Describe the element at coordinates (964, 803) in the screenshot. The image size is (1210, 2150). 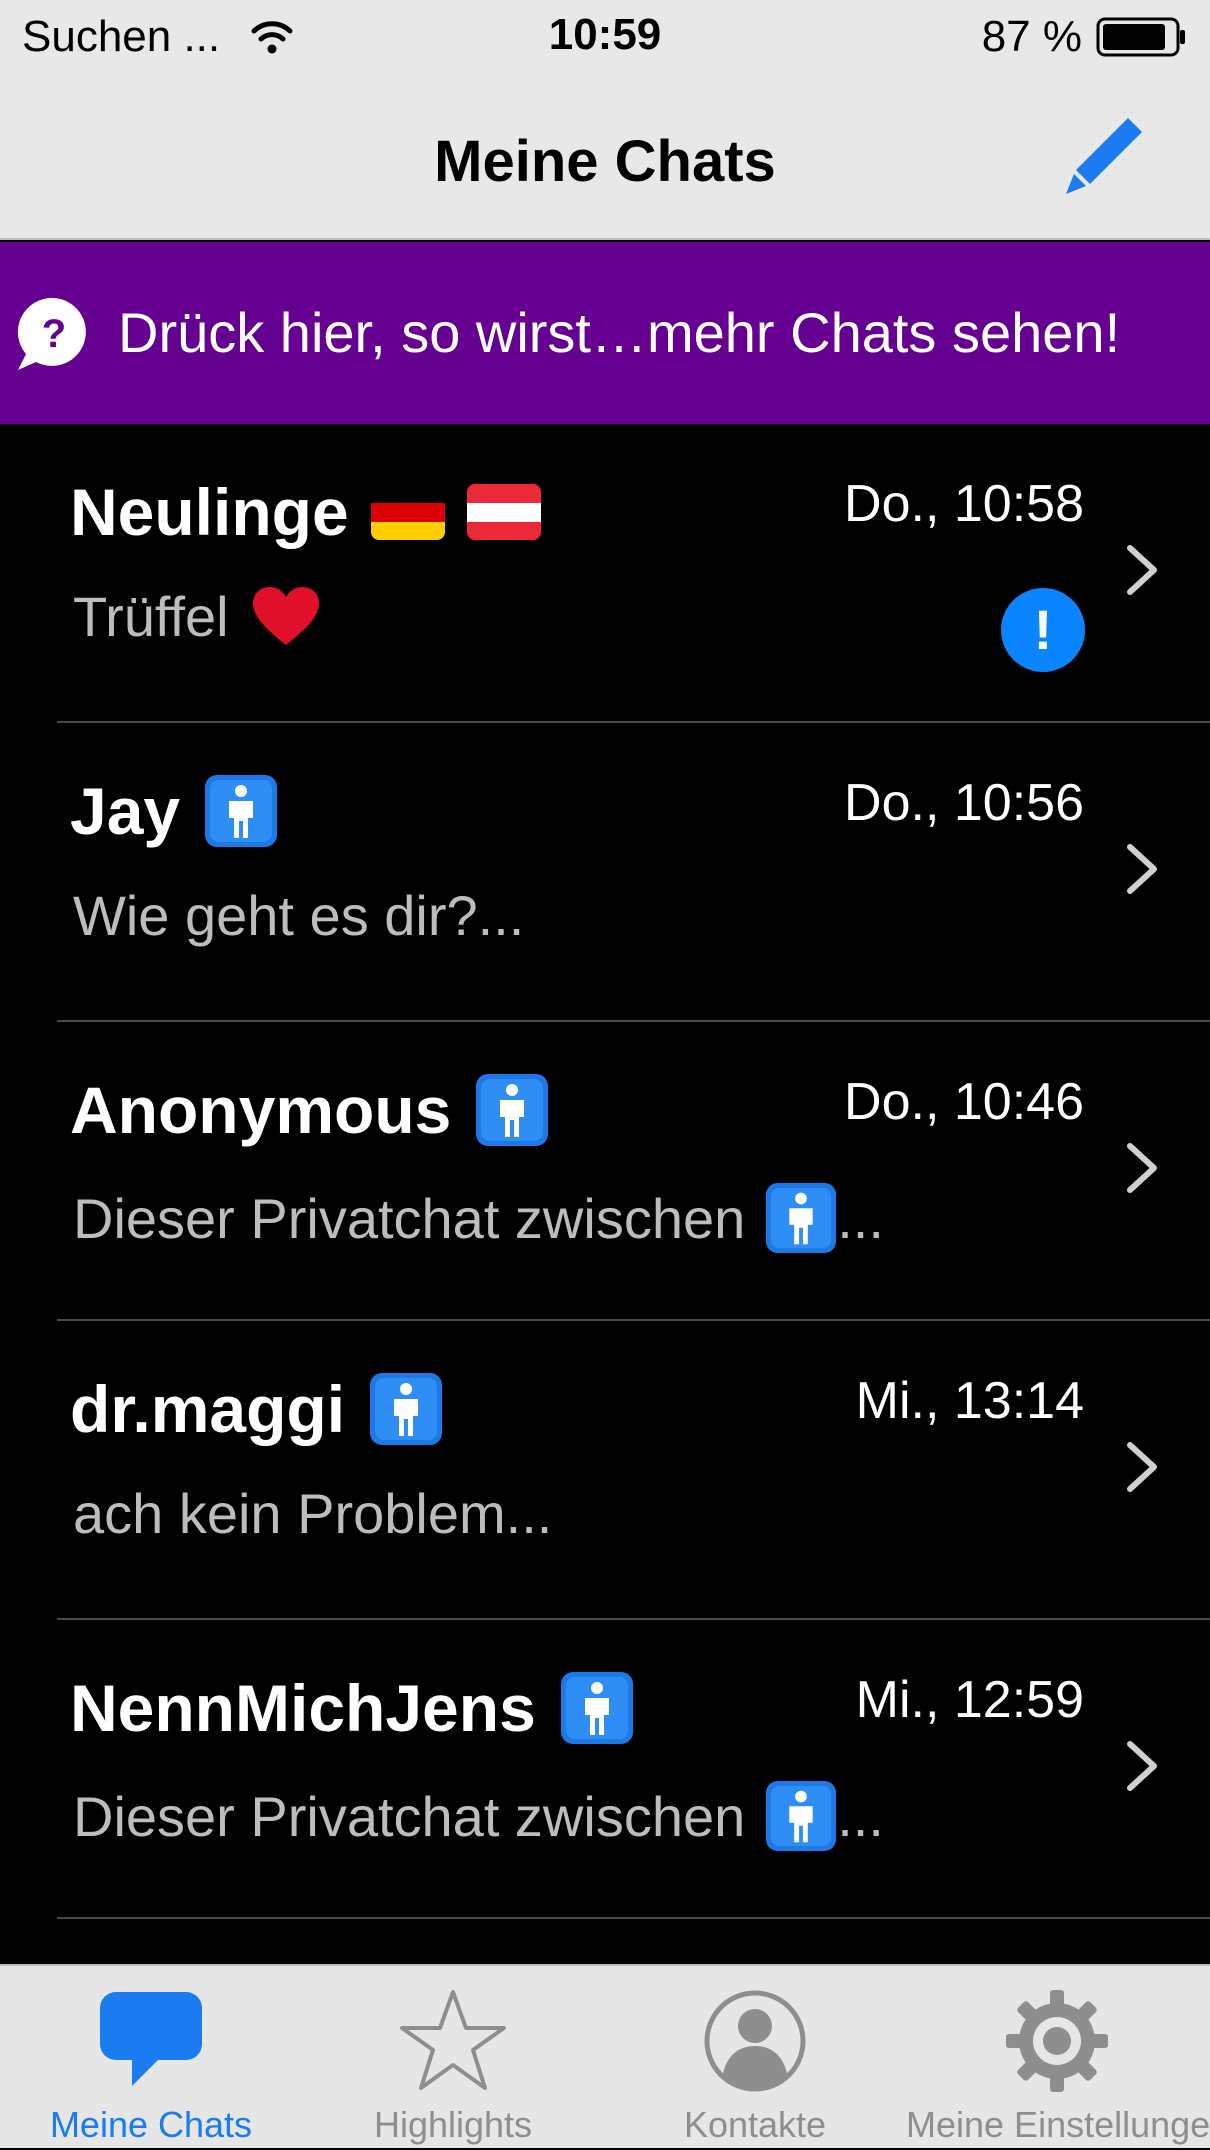
I see `chat-time: Do., 10:56` at that location.